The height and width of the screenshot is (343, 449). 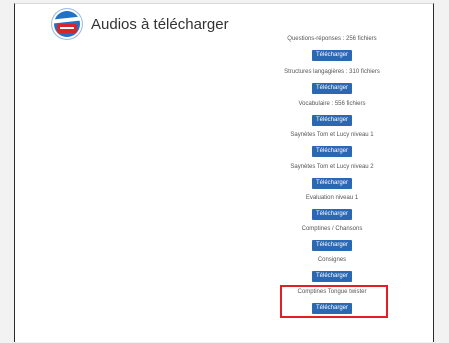 I want to click on download-label: Questions-réponses : 256 fichiers, so click(x=332, y=39).